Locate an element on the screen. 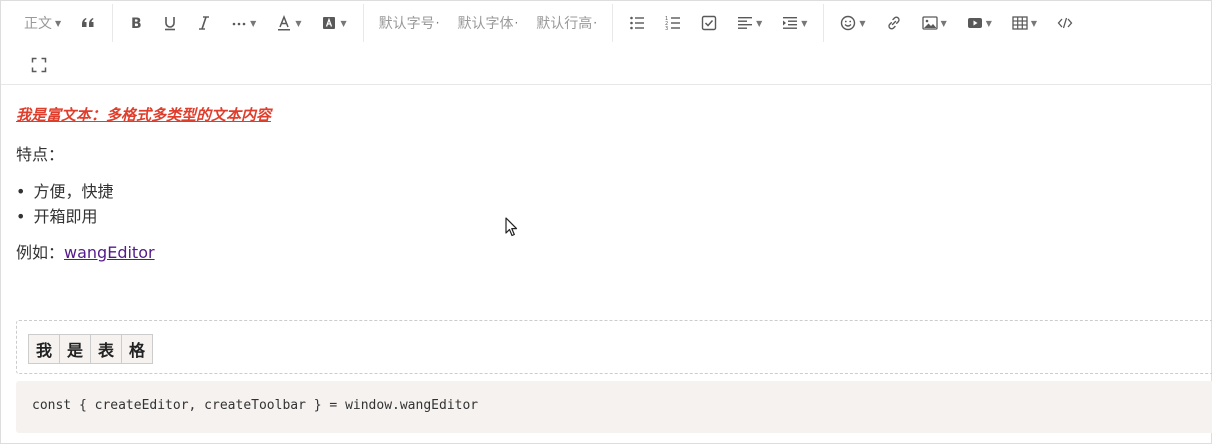 This screenshot has height=445, width=1212. table-icon is located at coordinates (1020, 23).